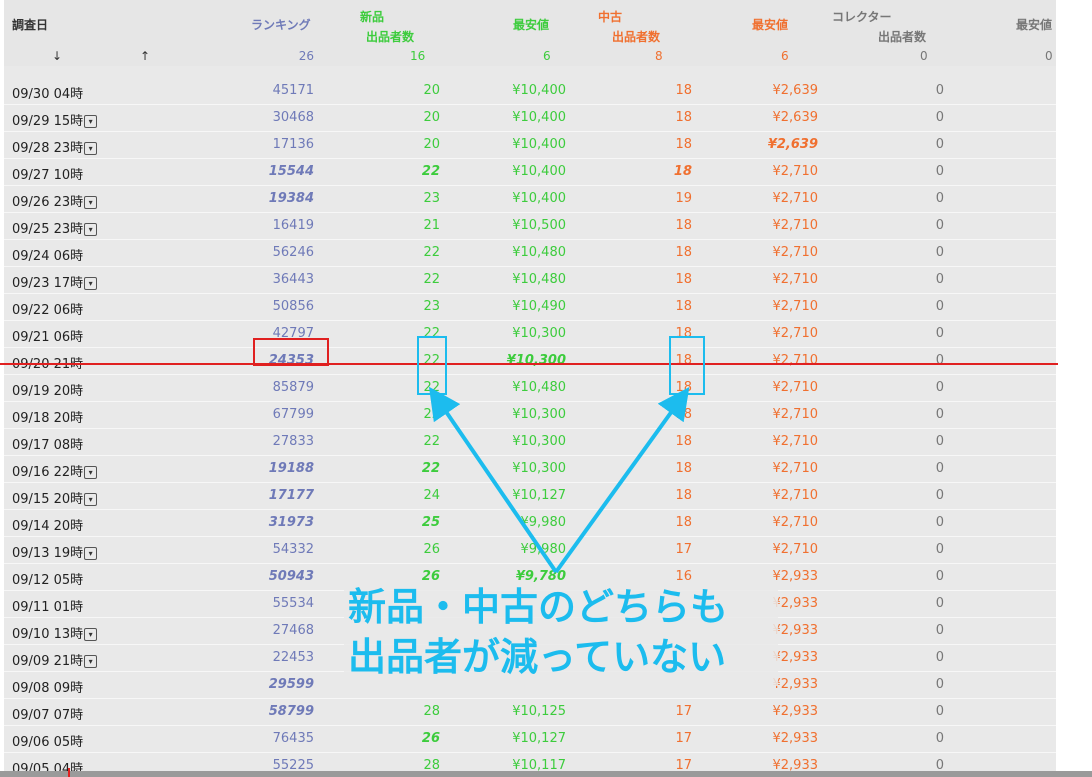  I want to click on red-tick-mark, so click(69, 772).